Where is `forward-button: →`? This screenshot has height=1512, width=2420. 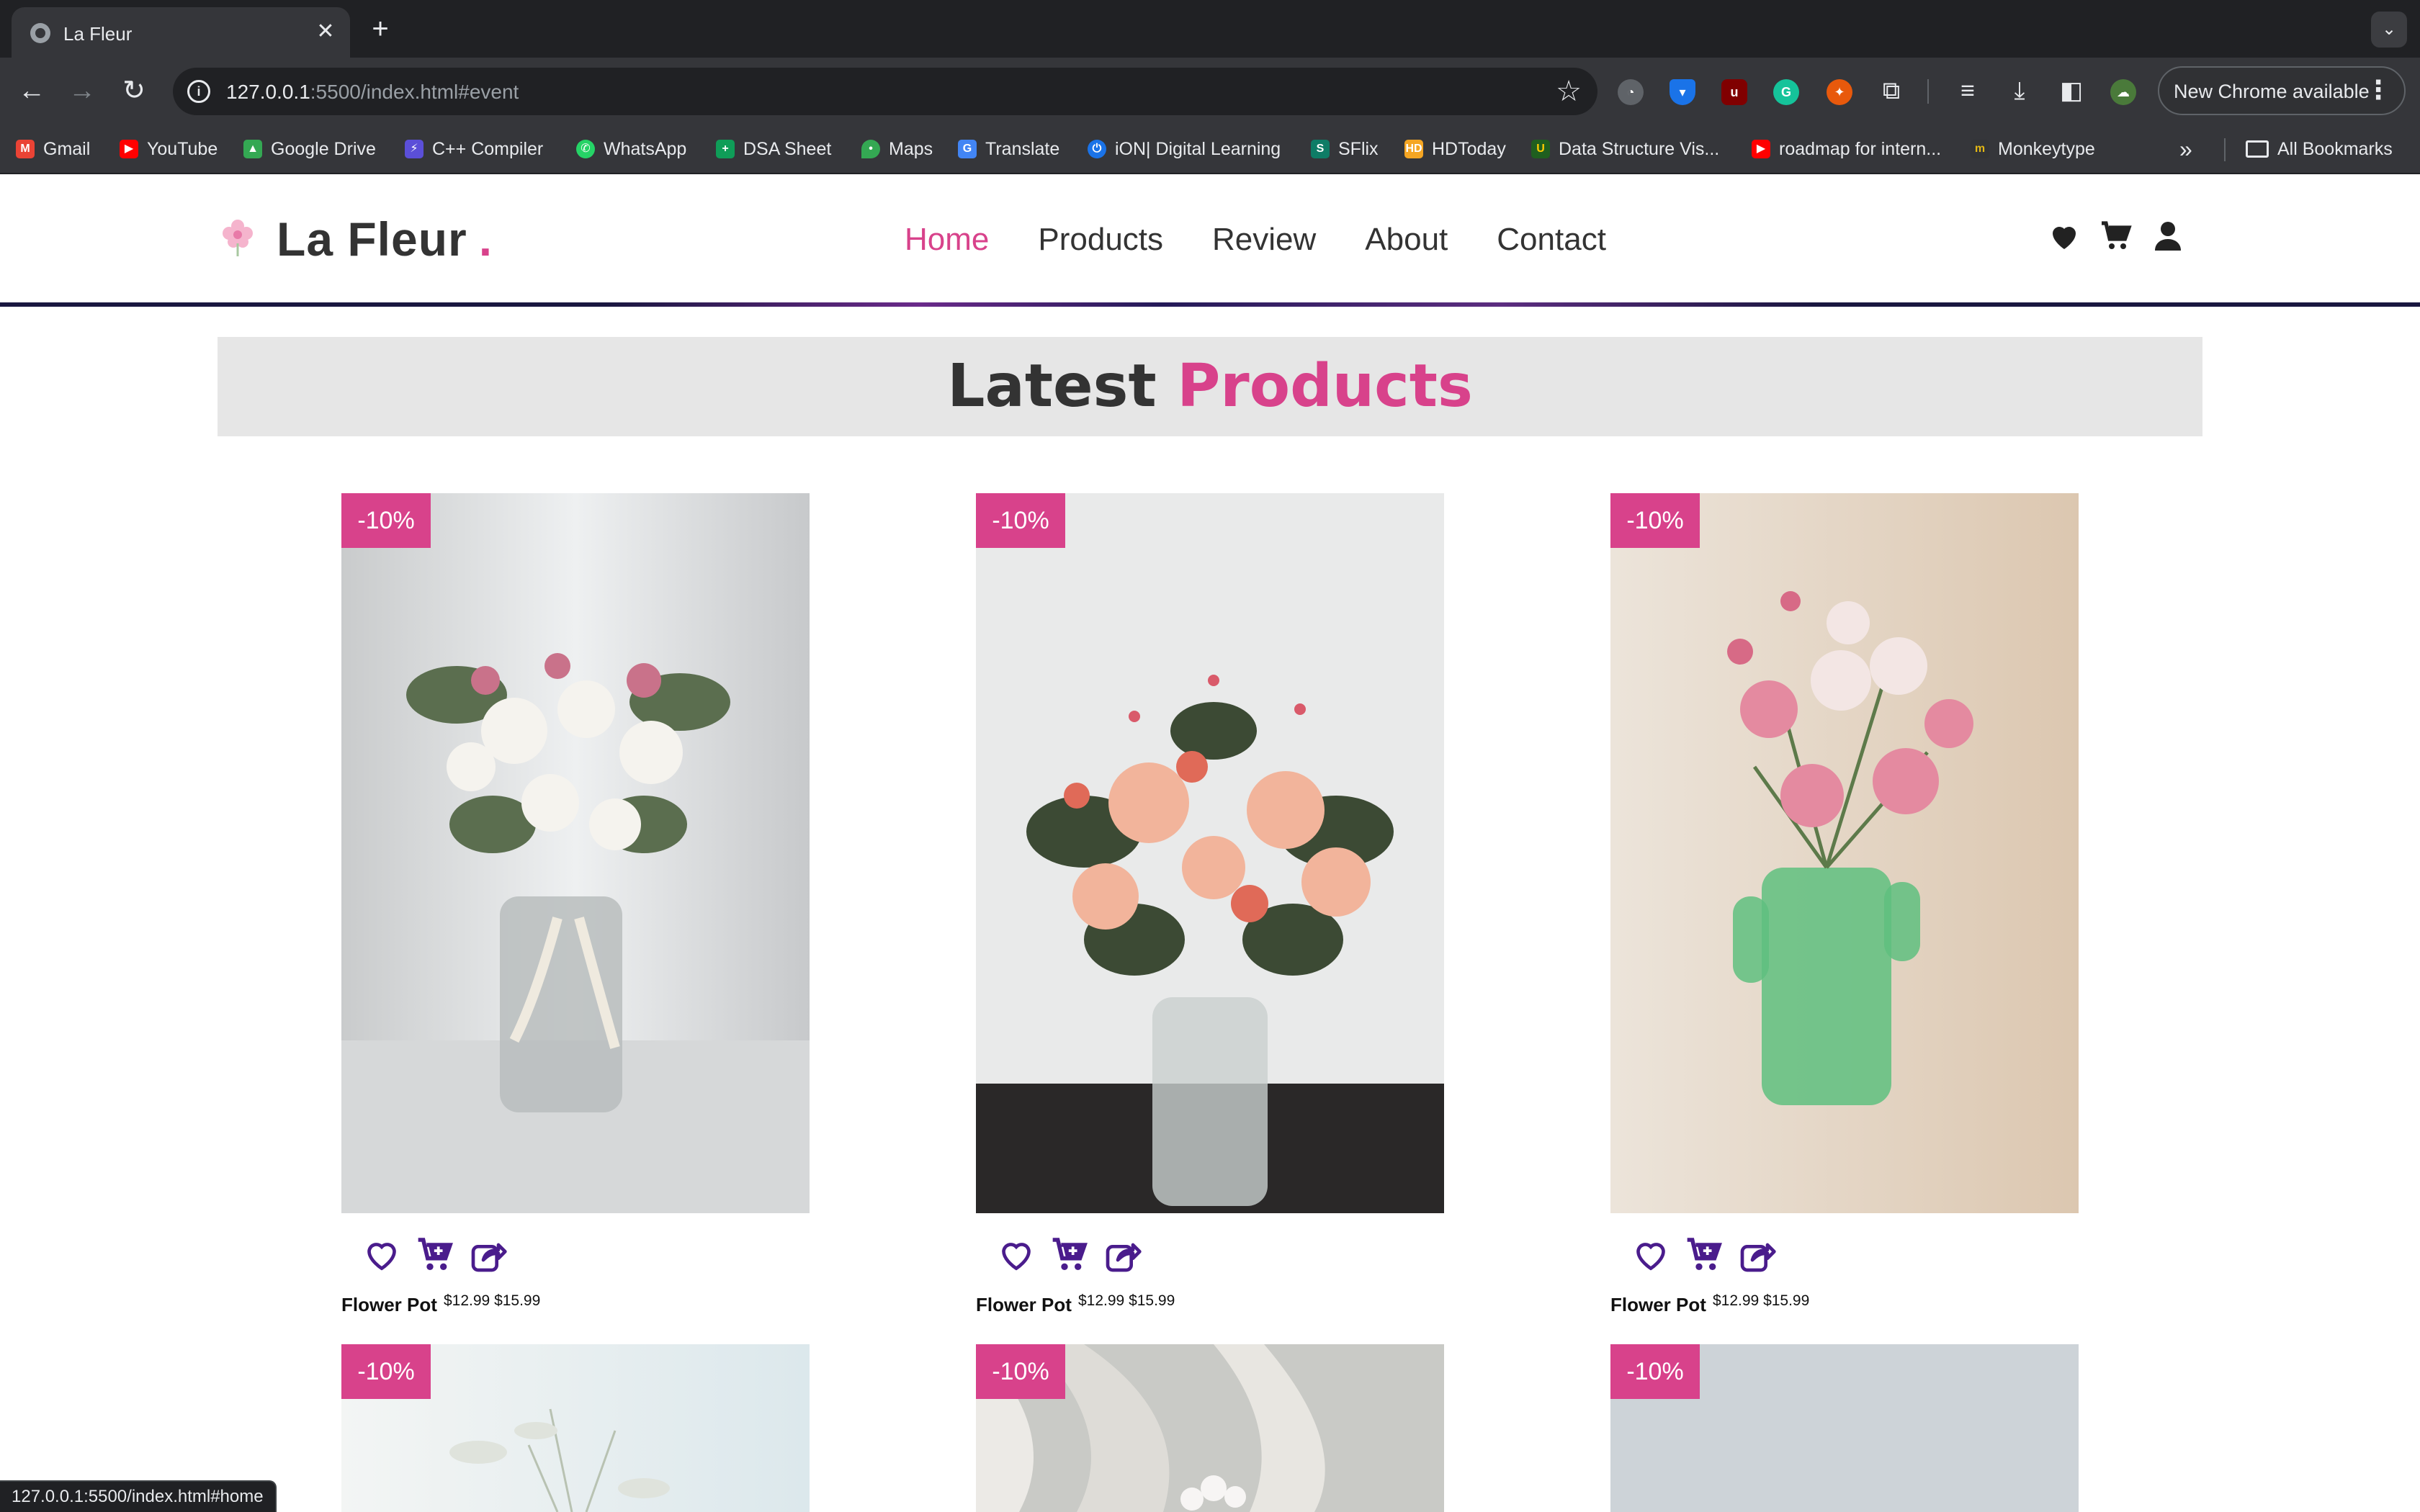 forward-button: → is located at coordinates (82, 90).